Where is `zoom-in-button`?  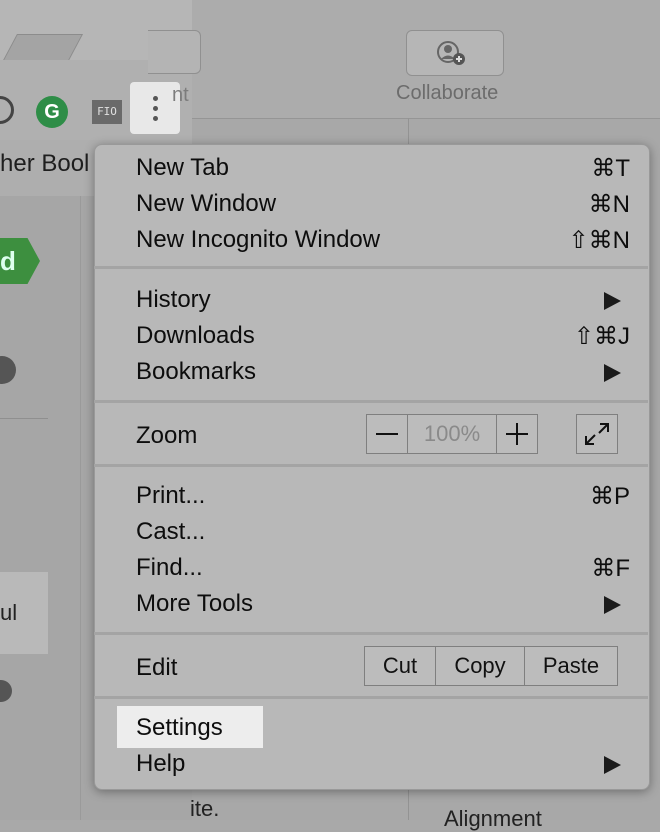
zoom-in-button is located at coordinates (517, 434).